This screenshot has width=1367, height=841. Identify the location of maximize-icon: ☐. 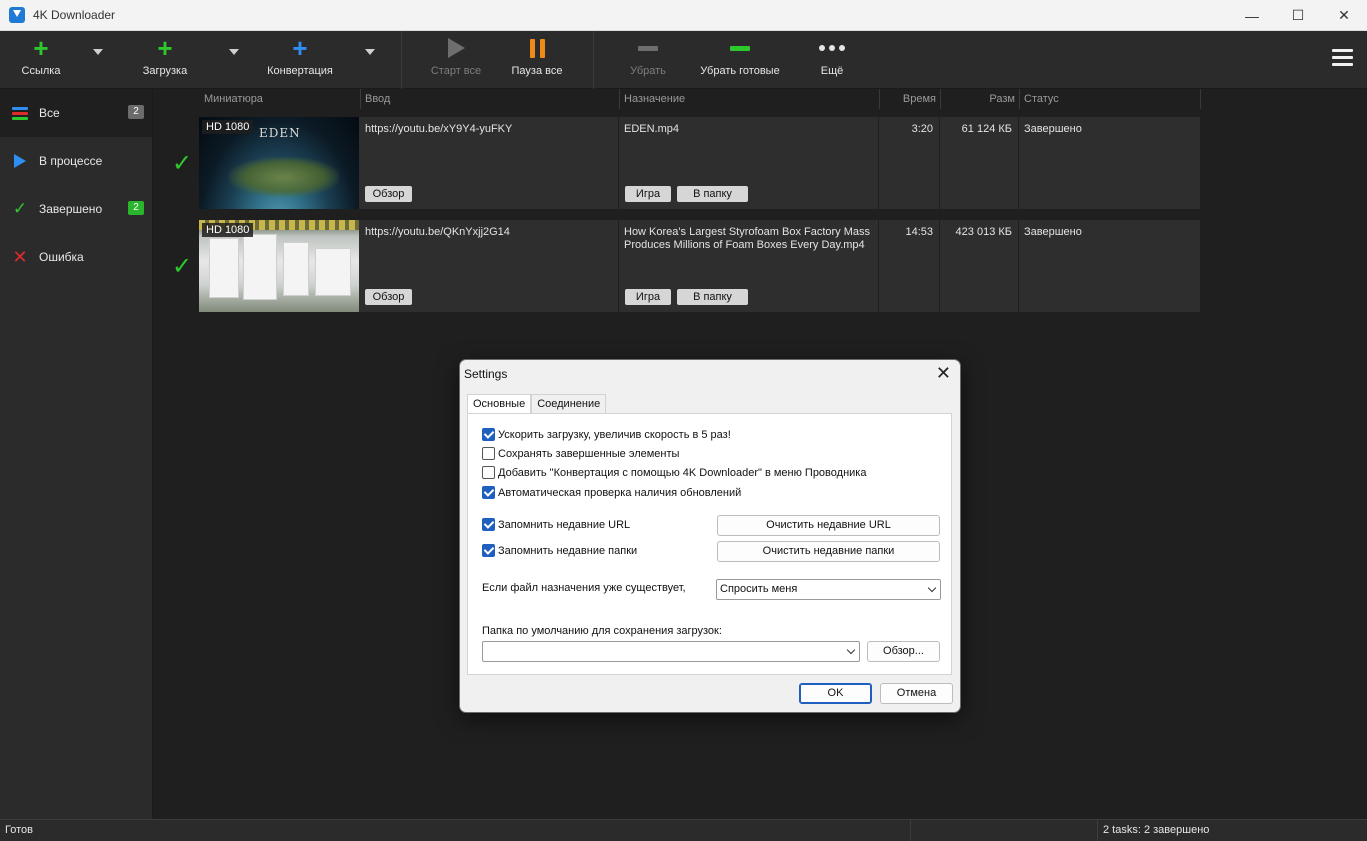
(1298, 15).